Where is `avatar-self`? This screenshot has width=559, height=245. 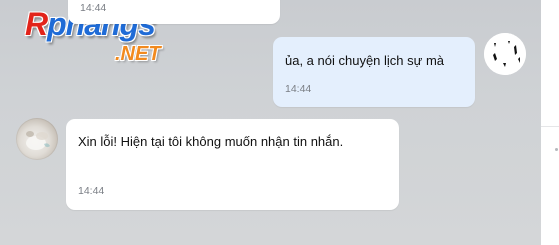 avatar-self is located at coordinates (505, 54).